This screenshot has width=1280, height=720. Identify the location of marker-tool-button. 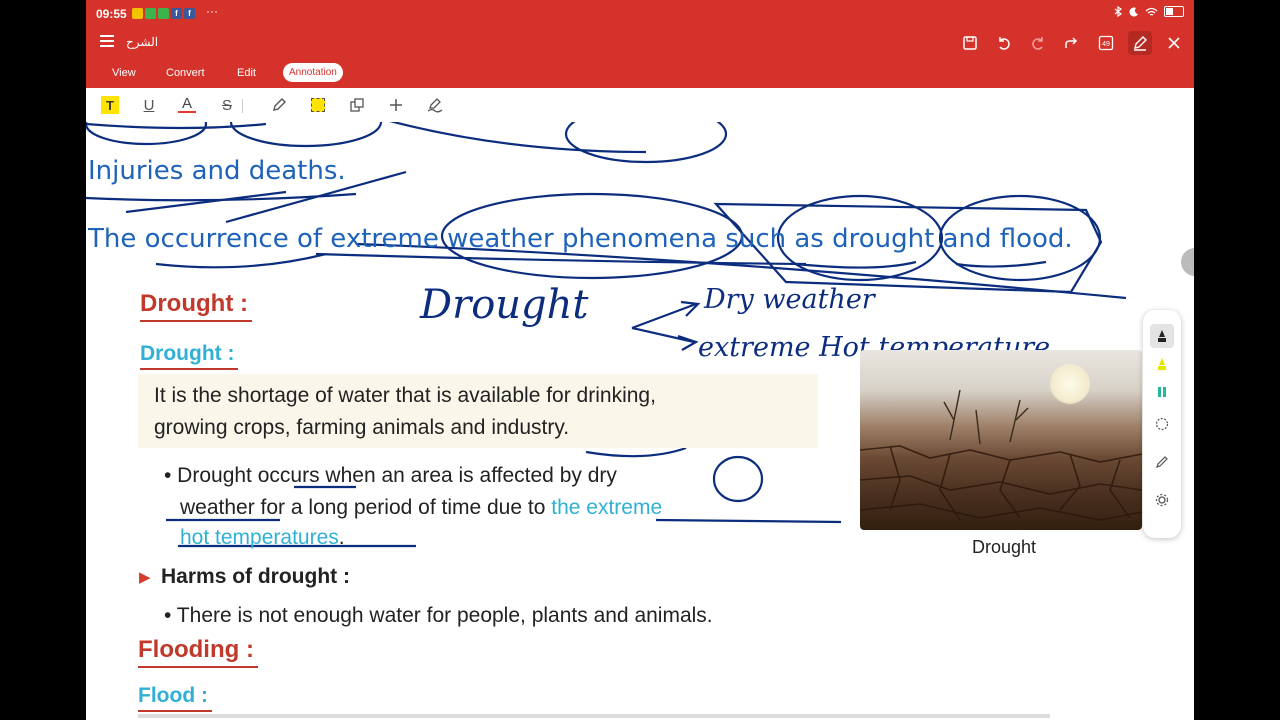
(1162, 392).